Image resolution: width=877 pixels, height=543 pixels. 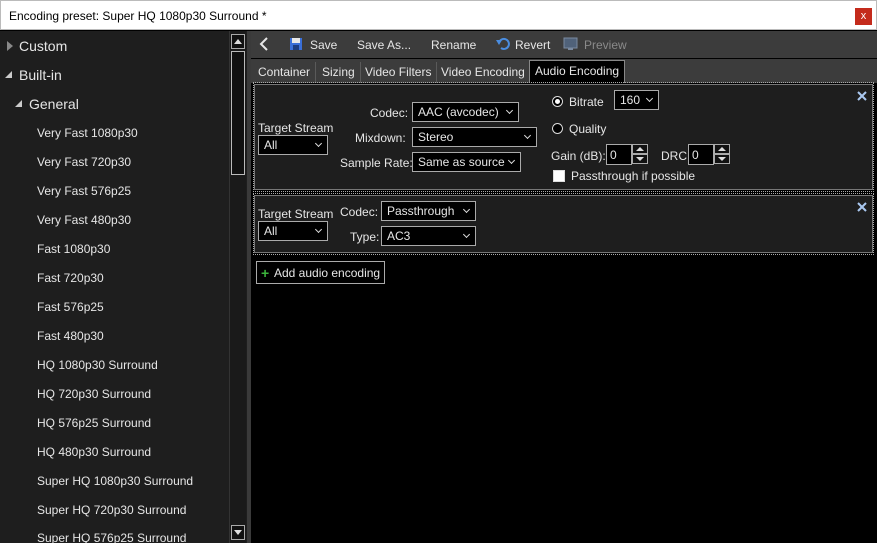 I want to click on collapse-builtin-icon, so click(x=8, y=74).